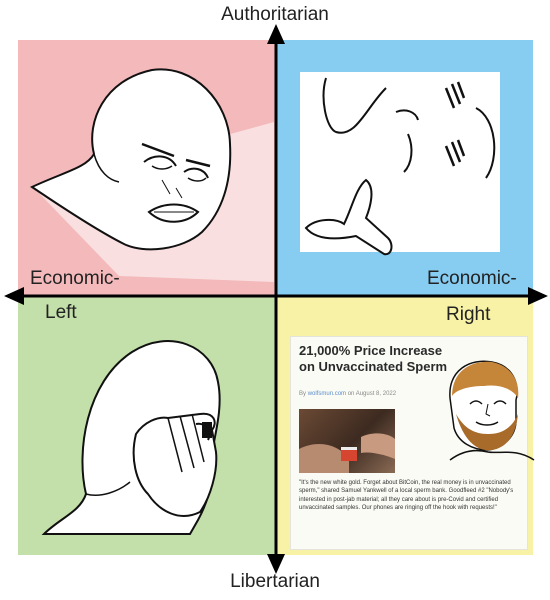 The height and width of the screenshot is (600, 550). I want to click on axis-label-economic-right-line2: Right, so click(468, 314).